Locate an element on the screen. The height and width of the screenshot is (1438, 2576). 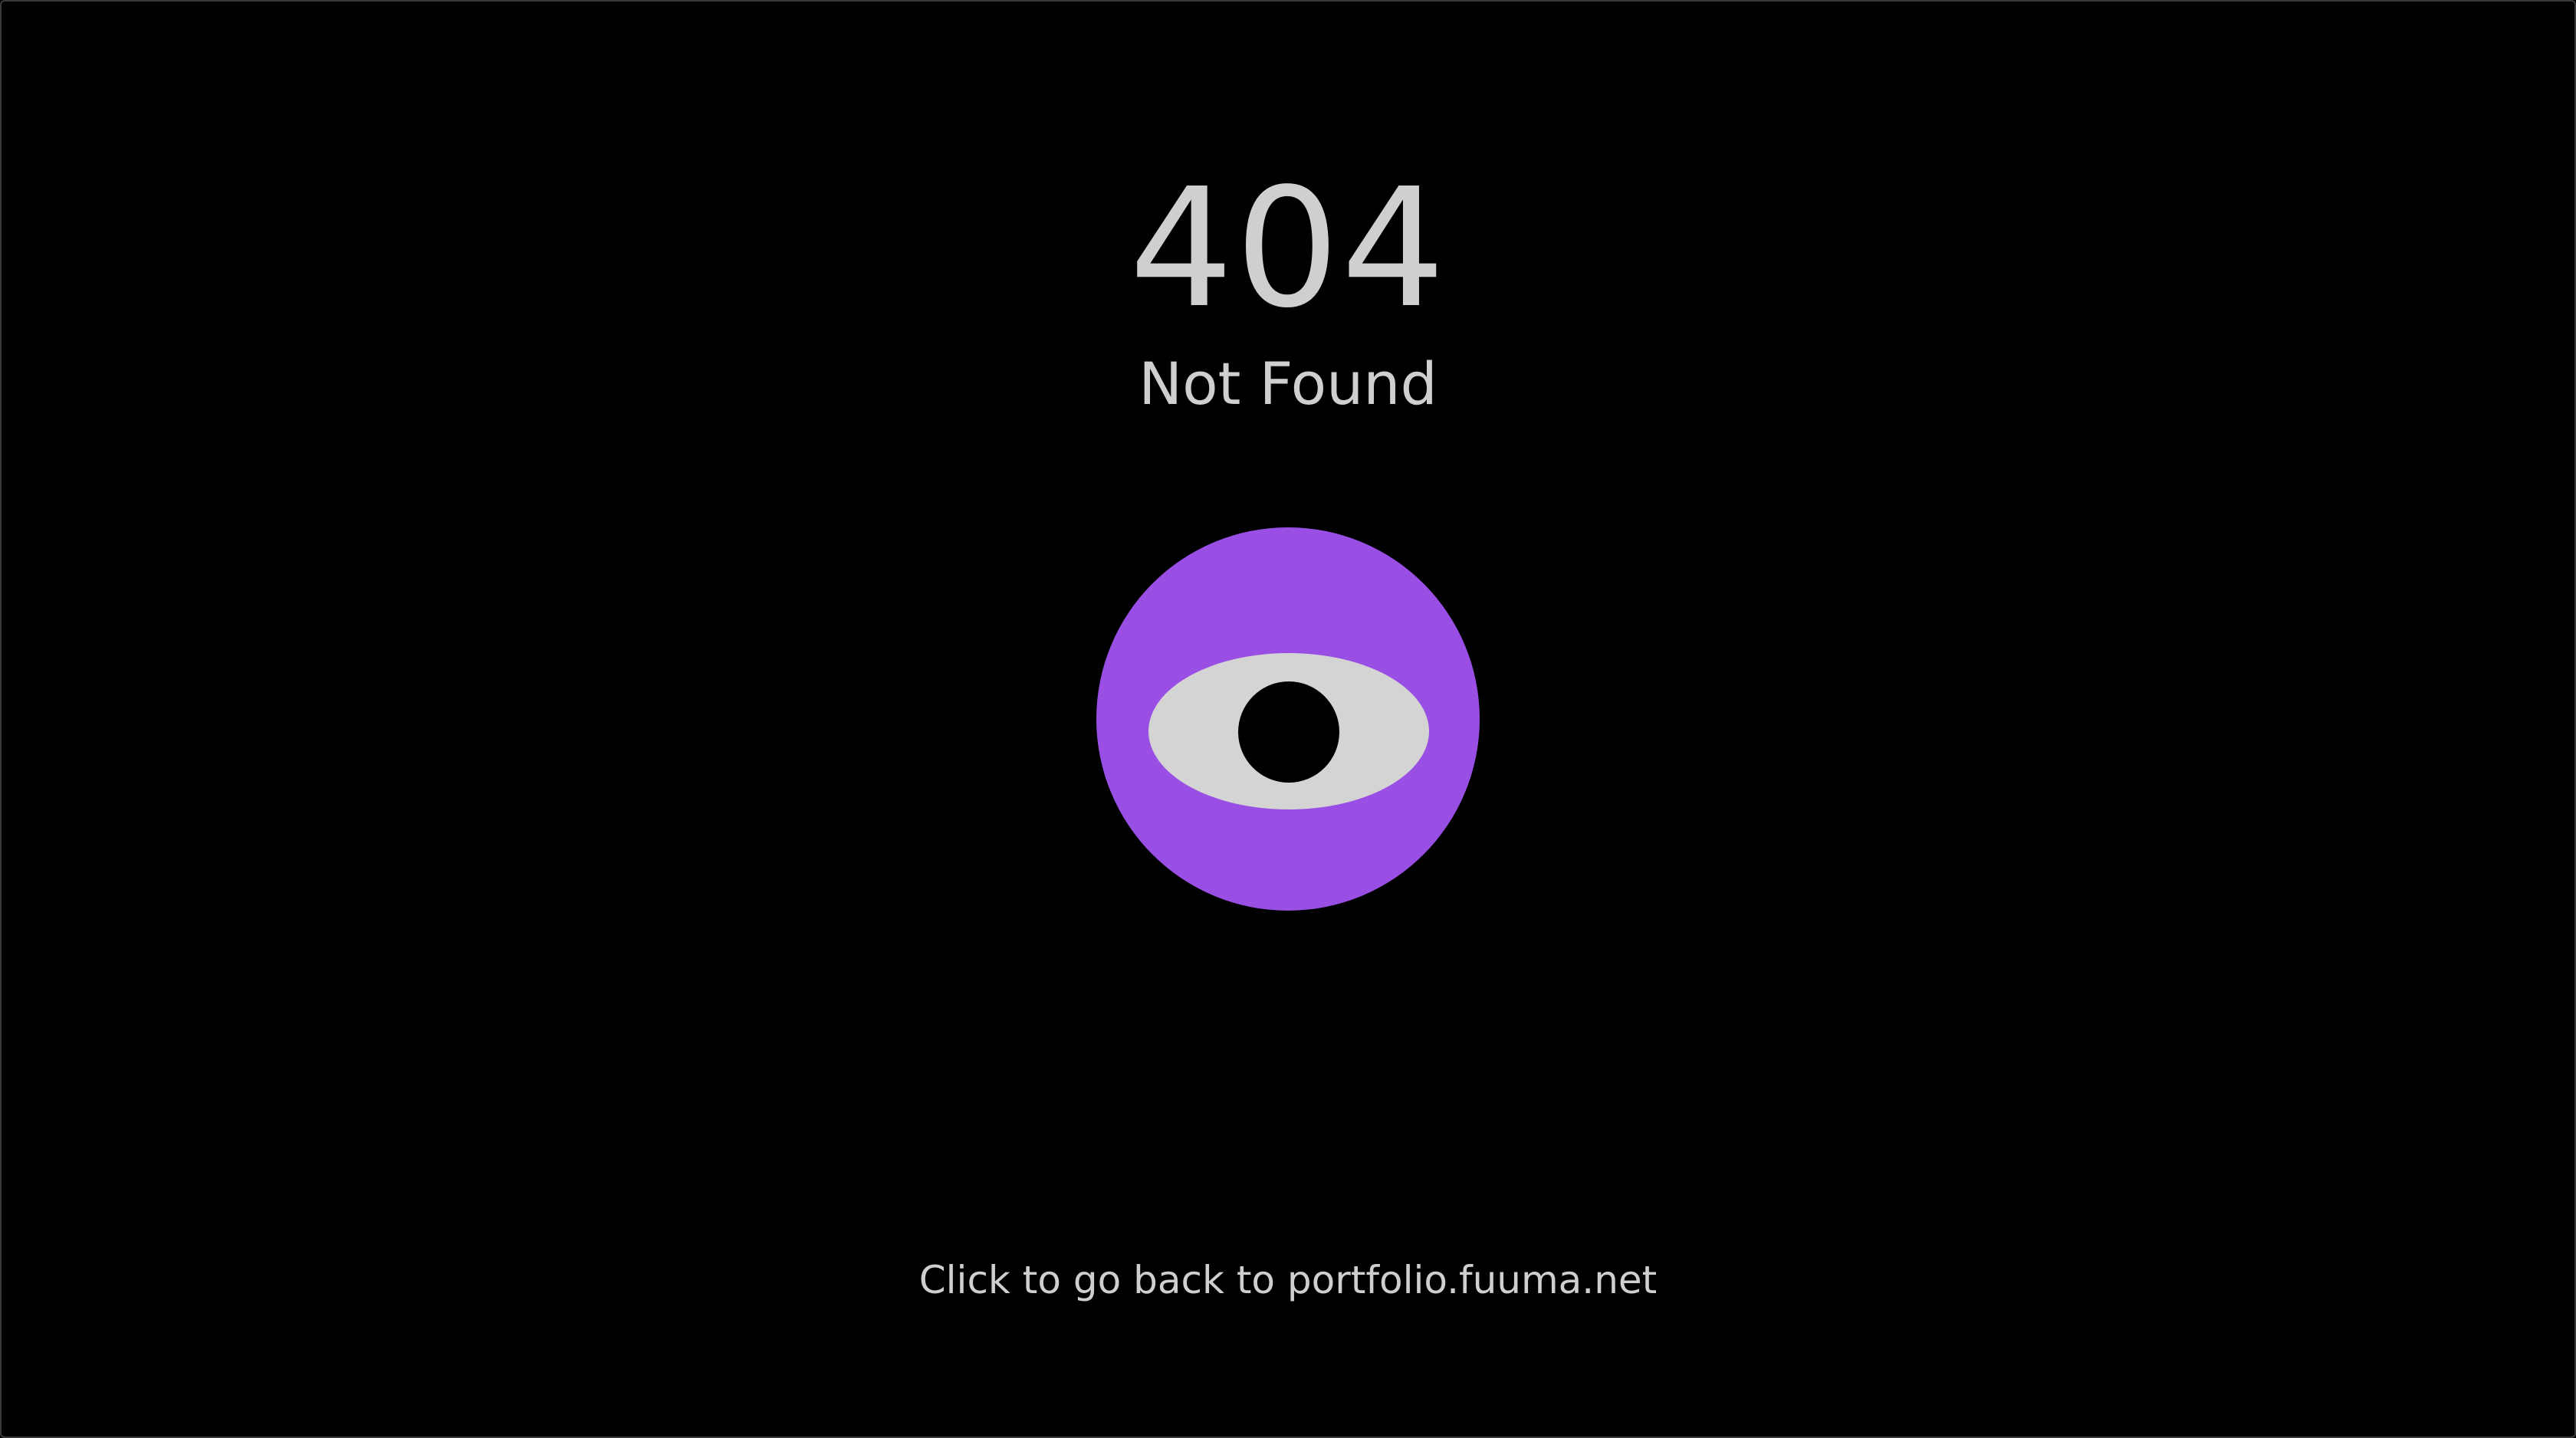
error-message: Not Found is located at coordinates (1288, 384).